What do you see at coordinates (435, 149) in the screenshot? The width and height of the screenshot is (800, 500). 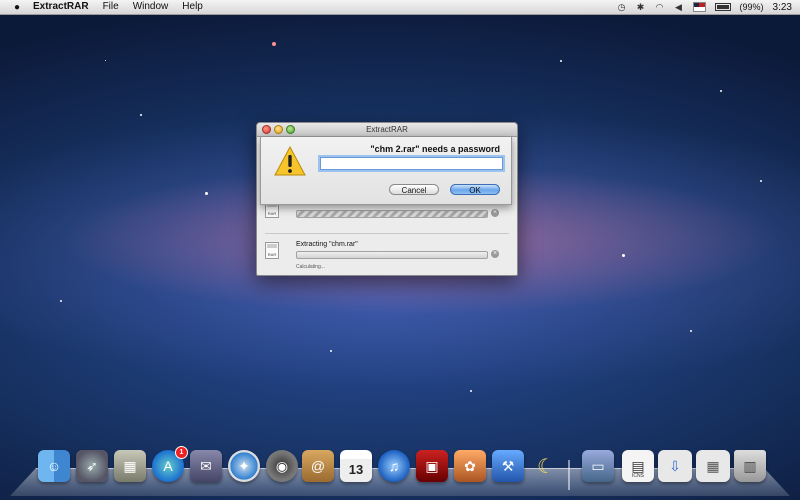 I see `password-prompt-message: "chm 2.rar" needs a password` at bounding box center [435, 149].